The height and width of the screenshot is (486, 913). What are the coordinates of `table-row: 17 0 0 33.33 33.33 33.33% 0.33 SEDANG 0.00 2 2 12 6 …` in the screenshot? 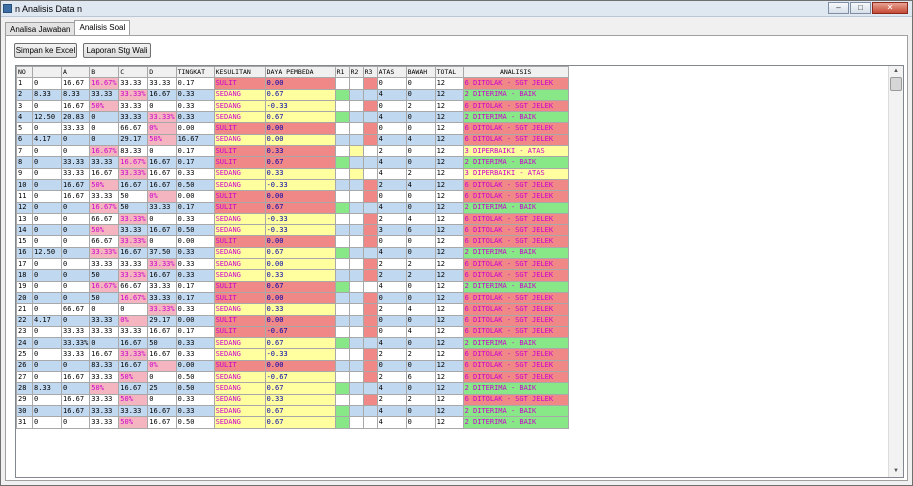 It's located at (292, 264).